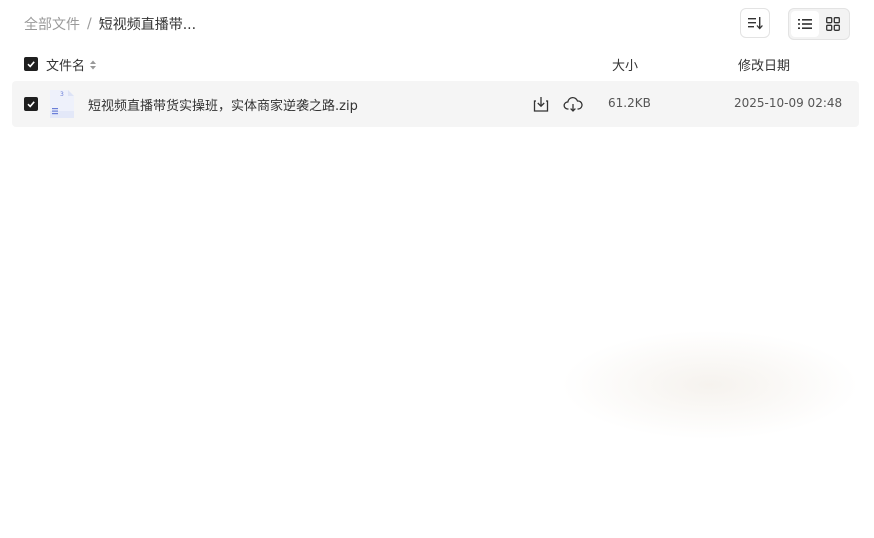  What do you see at coordinates (62, 104) in the screenshot?
I see `zip-file-icon: 3` at bounding box center [62, 104].